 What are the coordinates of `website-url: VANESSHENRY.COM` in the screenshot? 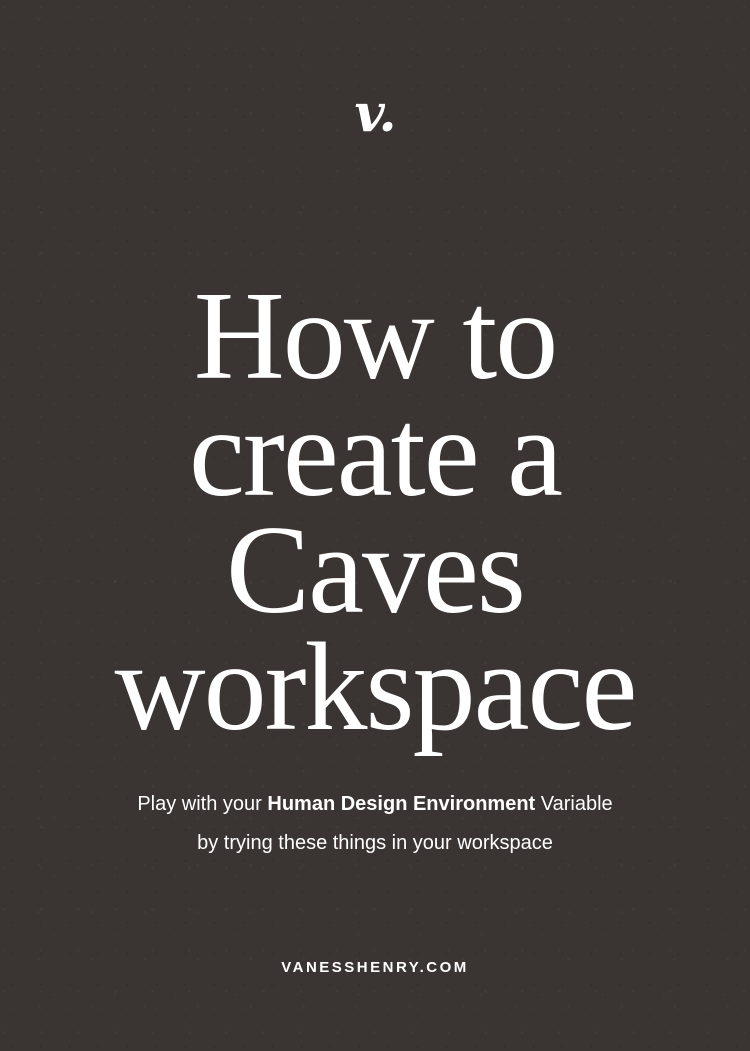 It's located at (375, 967).